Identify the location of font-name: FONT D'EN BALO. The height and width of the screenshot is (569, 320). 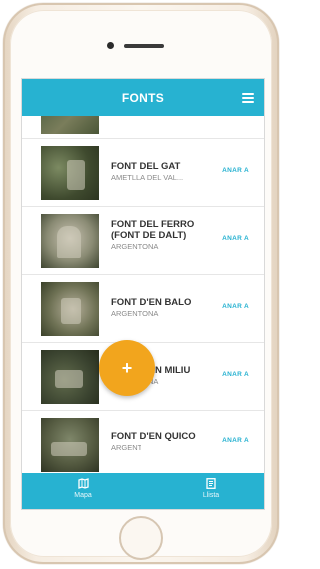
(151, 302).